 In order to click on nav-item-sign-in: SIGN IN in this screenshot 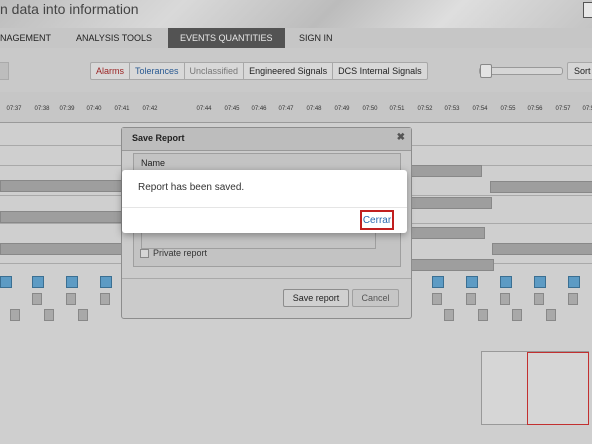, I will do `click(316, 38)`.